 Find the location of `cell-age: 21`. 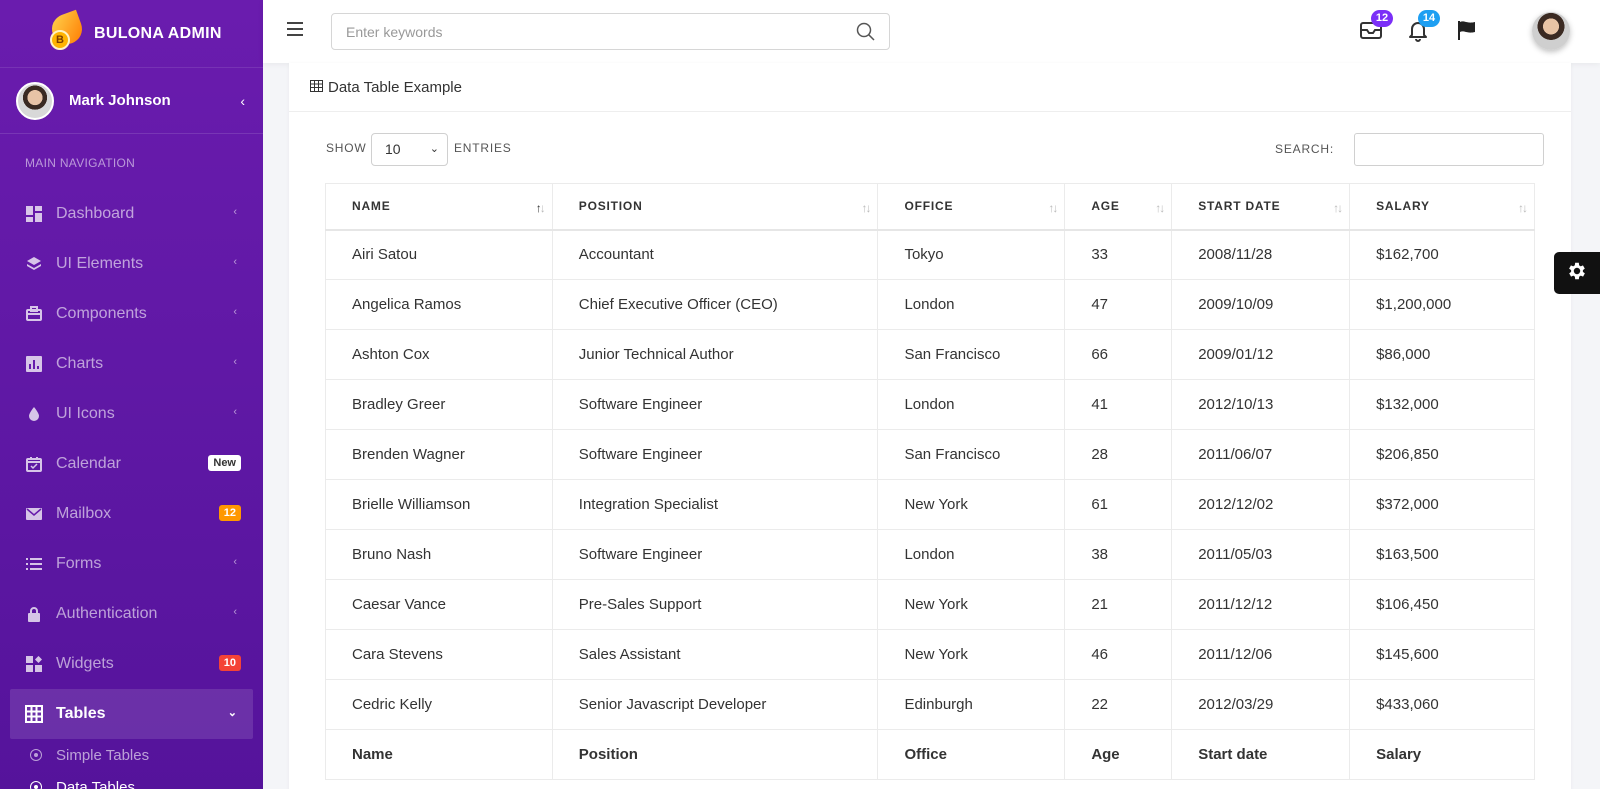

cell-age: 21 is located at coordinates (1118, 604).